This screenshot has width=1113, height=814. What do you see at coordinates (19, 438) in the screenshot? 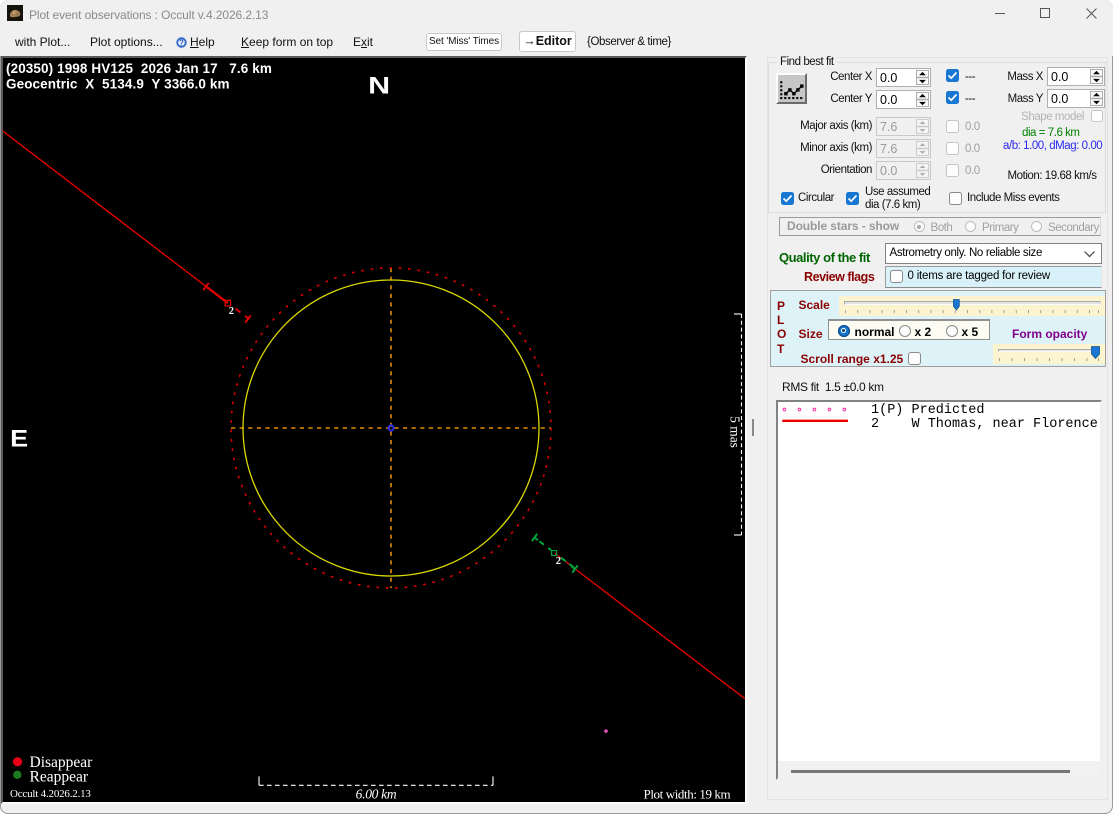
I see `svg-text: E` at bounding box center [19, 438].